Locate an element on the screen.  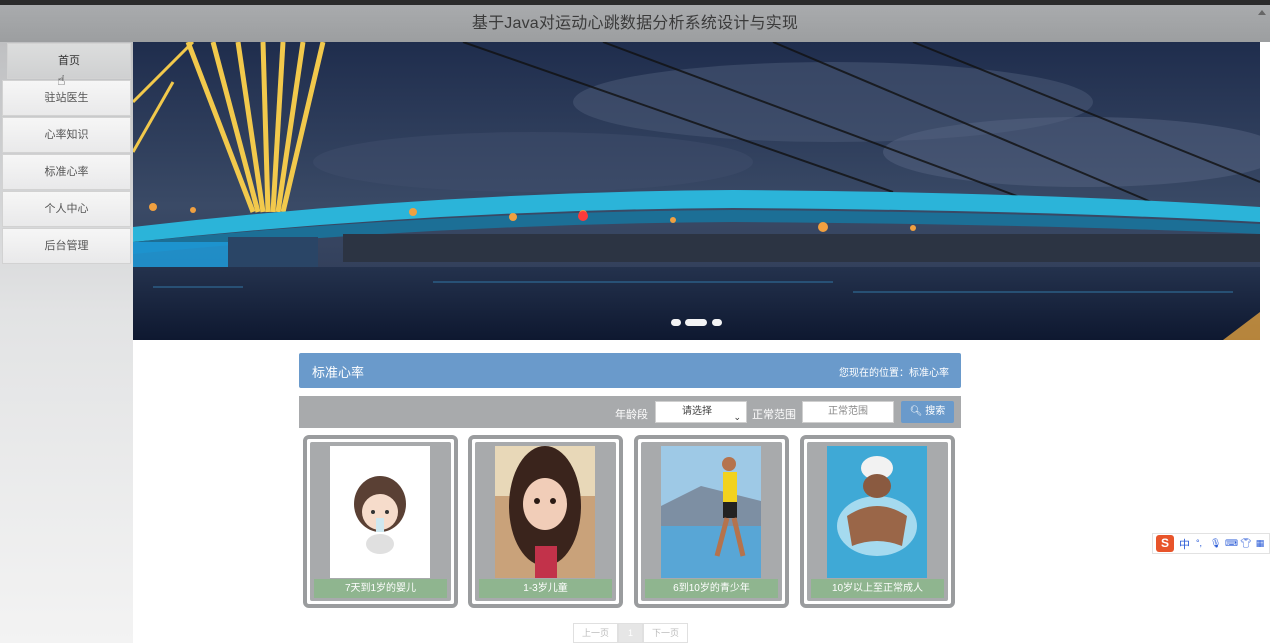
nav-item-home: 首页 is located at coordinates (69, 61).